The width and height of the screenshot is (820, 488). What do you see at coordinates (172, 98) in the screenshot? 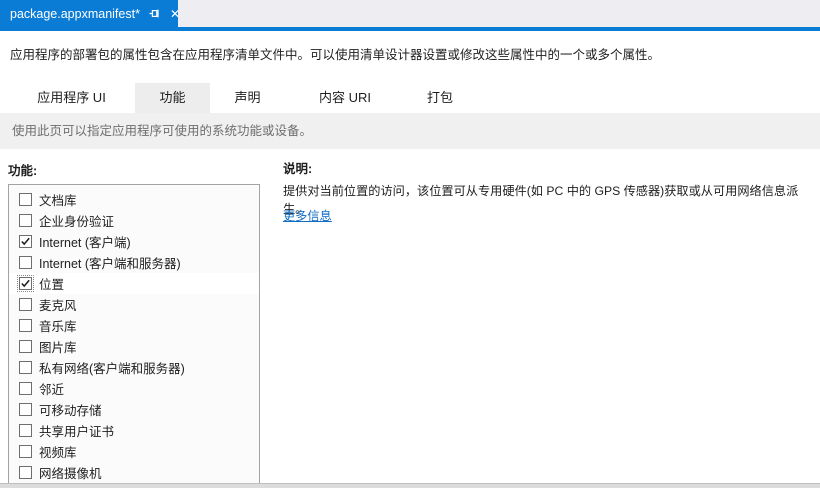
I see `tab-2: 功能` at bounding box center [172, 98].